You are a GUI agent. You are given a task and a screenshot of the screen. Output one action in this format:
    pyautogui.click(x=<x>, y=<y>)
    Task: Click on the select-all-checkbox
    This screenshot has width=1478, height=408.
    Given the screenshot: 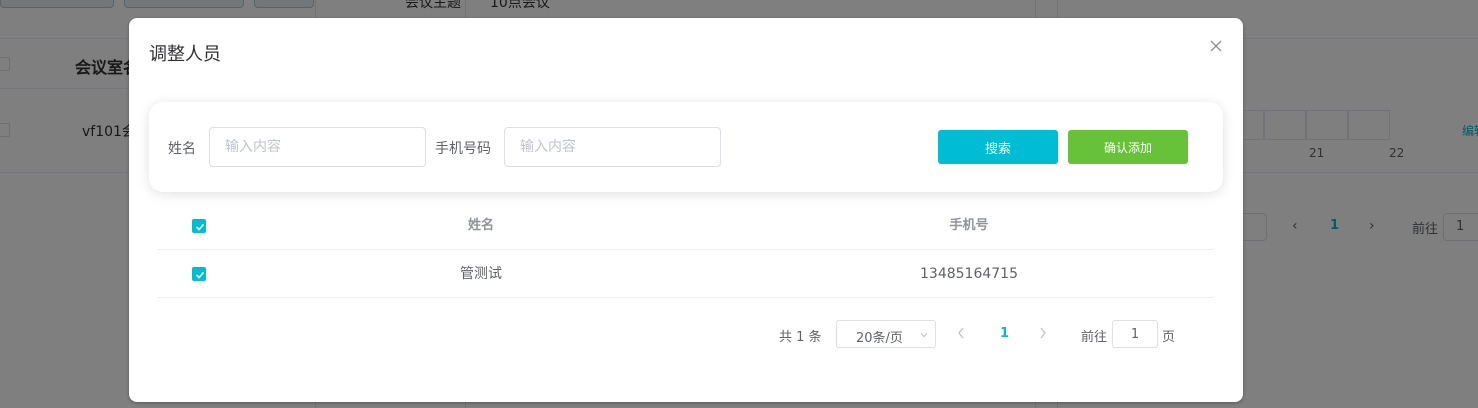 What is the action you would take?
    pyautogui.click(x=199, y=226)
    